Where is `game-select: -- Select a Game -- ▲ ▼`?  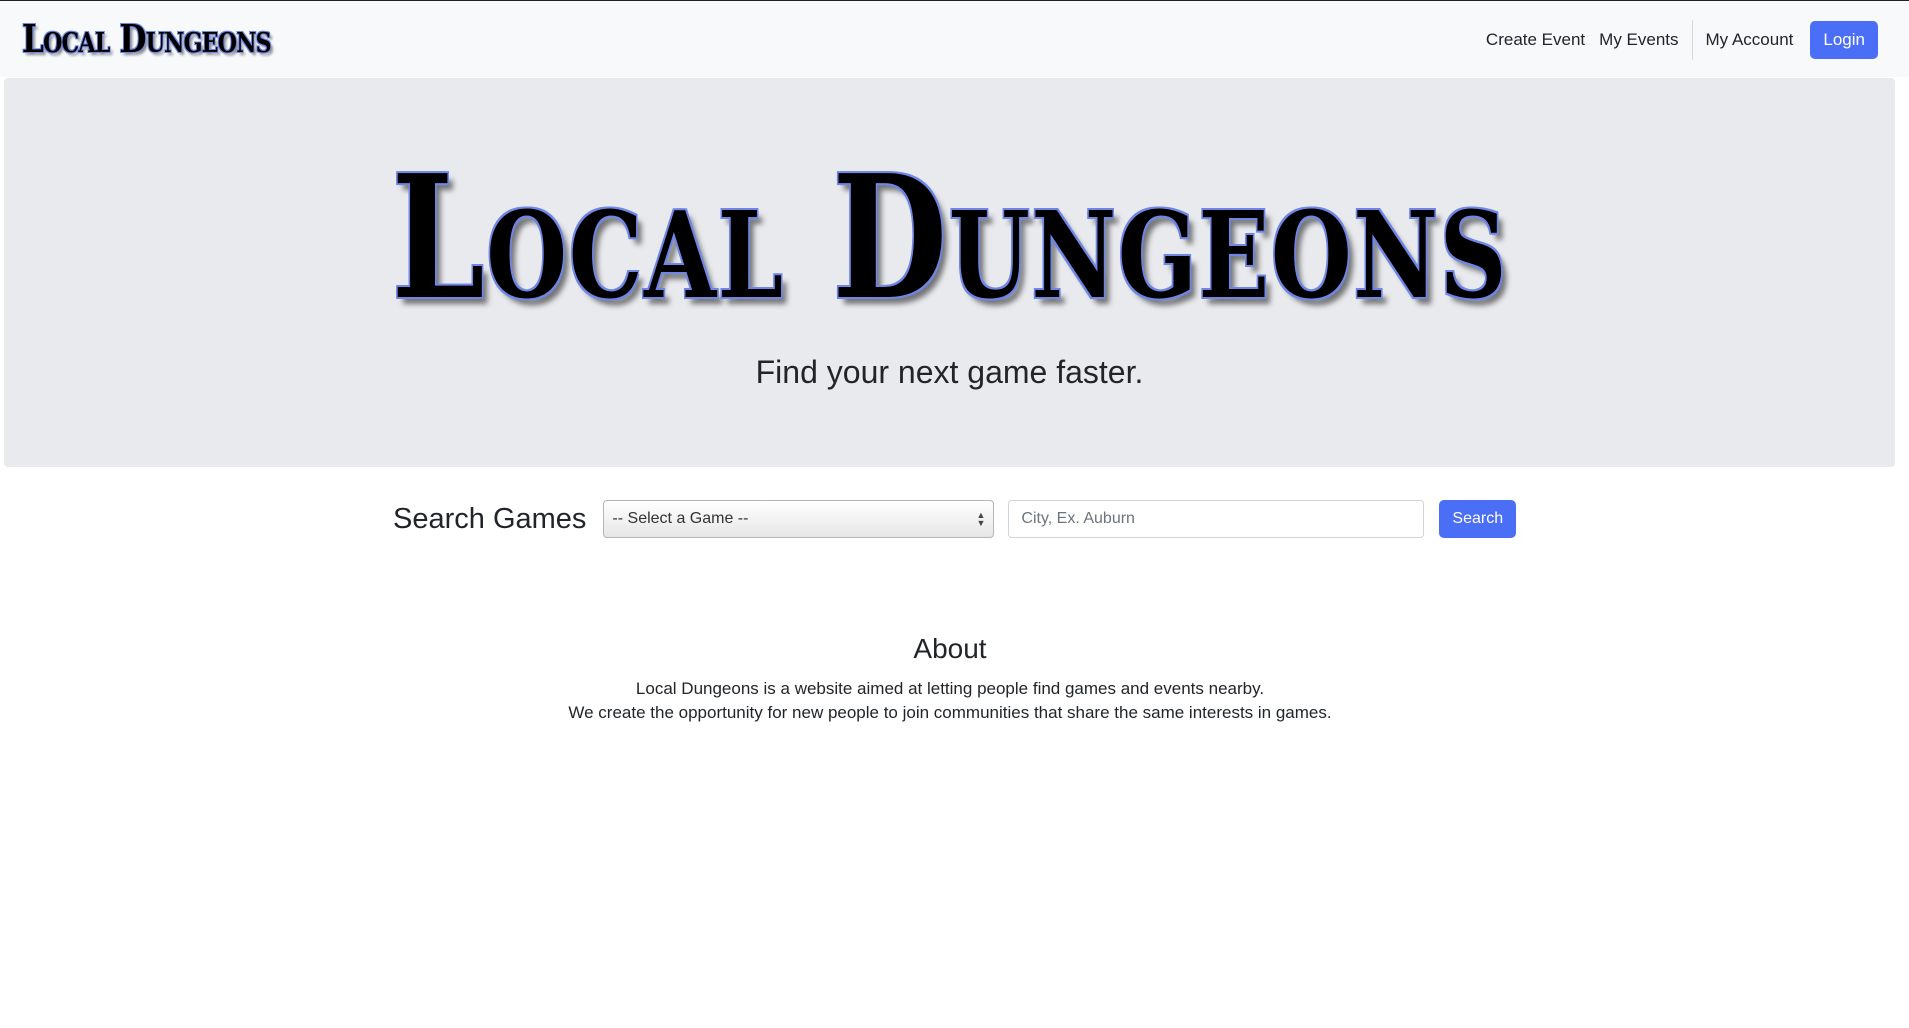 game-select: -- Select a Game -- ▲ ▼ is located at coordinates (799, 519).